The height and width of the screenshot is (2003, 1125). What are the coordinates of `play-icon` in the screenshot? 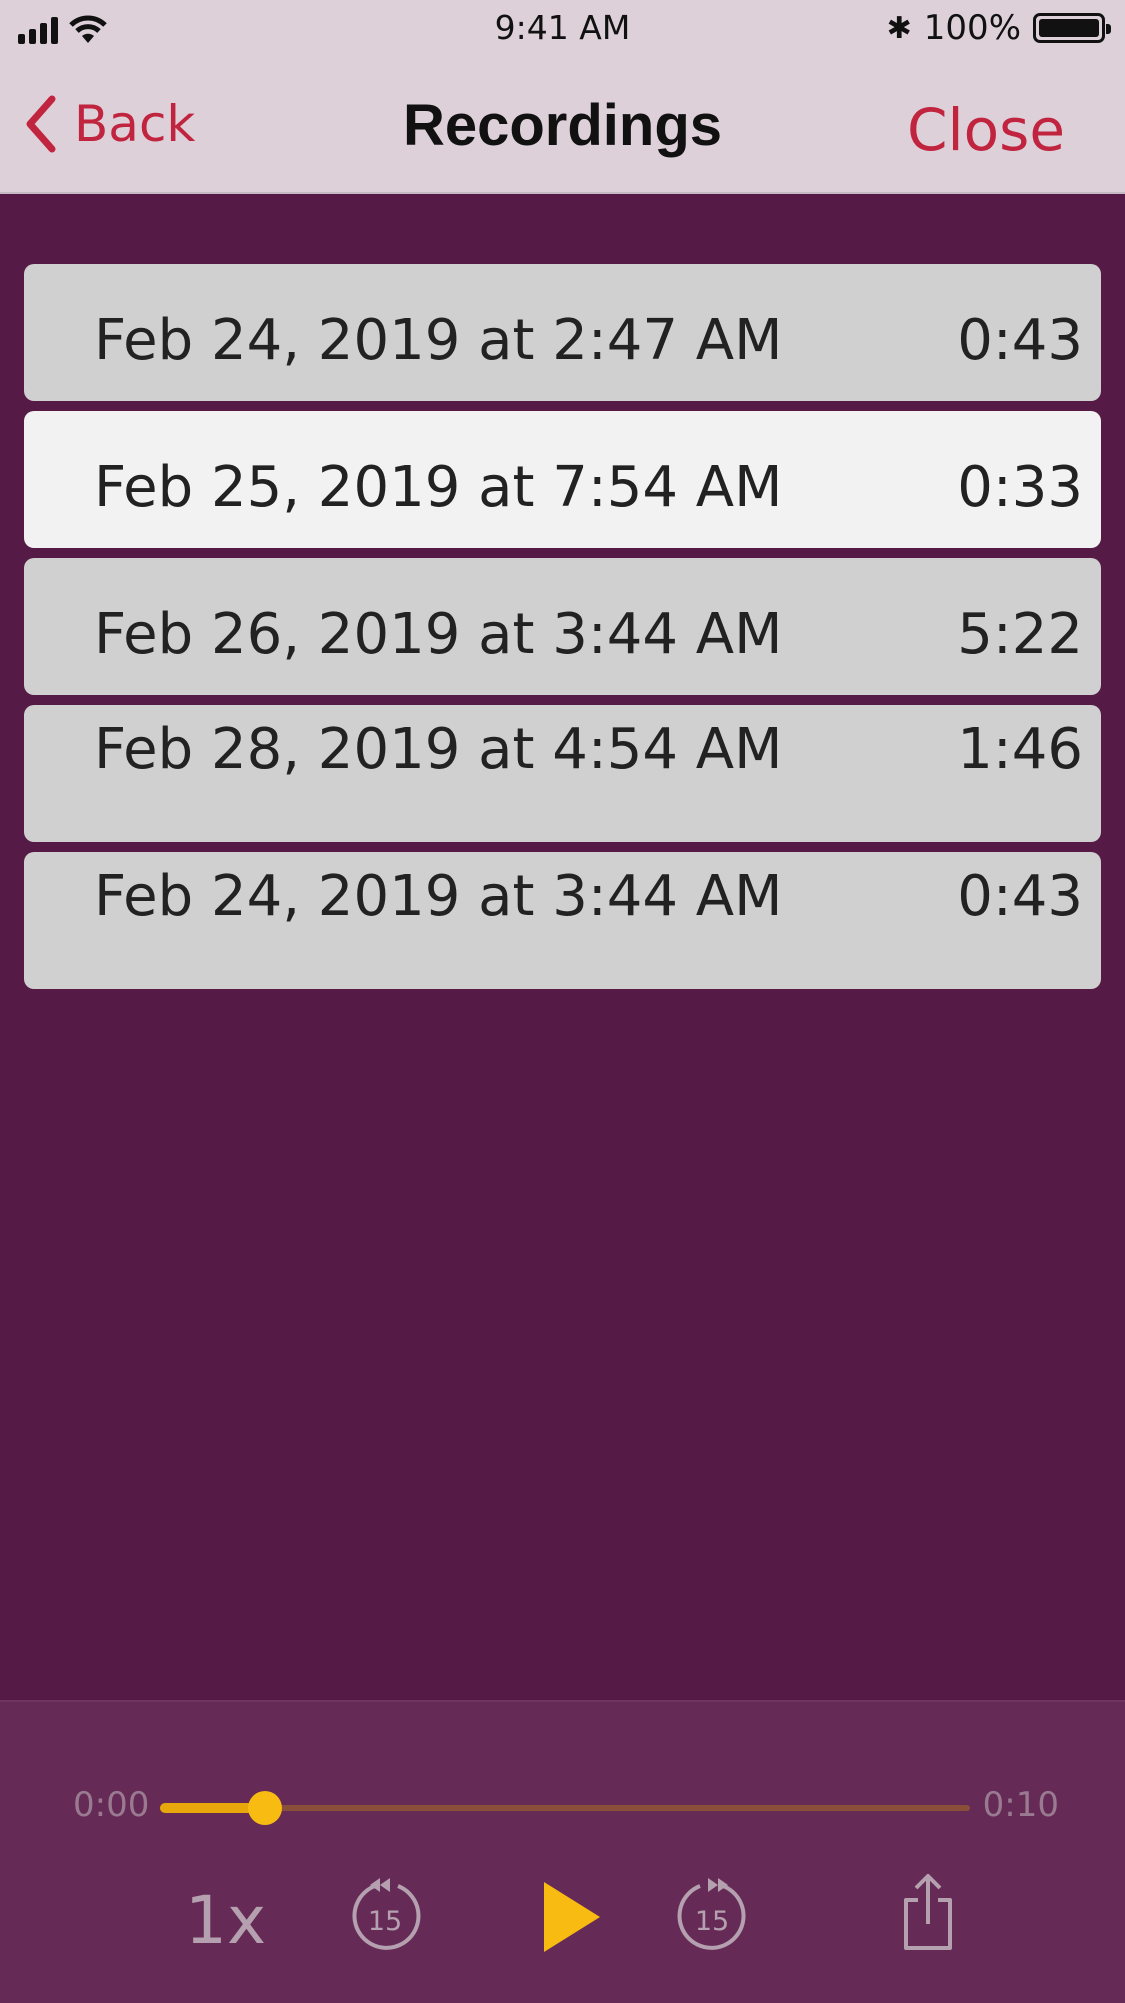 It's located at (572, 1917).